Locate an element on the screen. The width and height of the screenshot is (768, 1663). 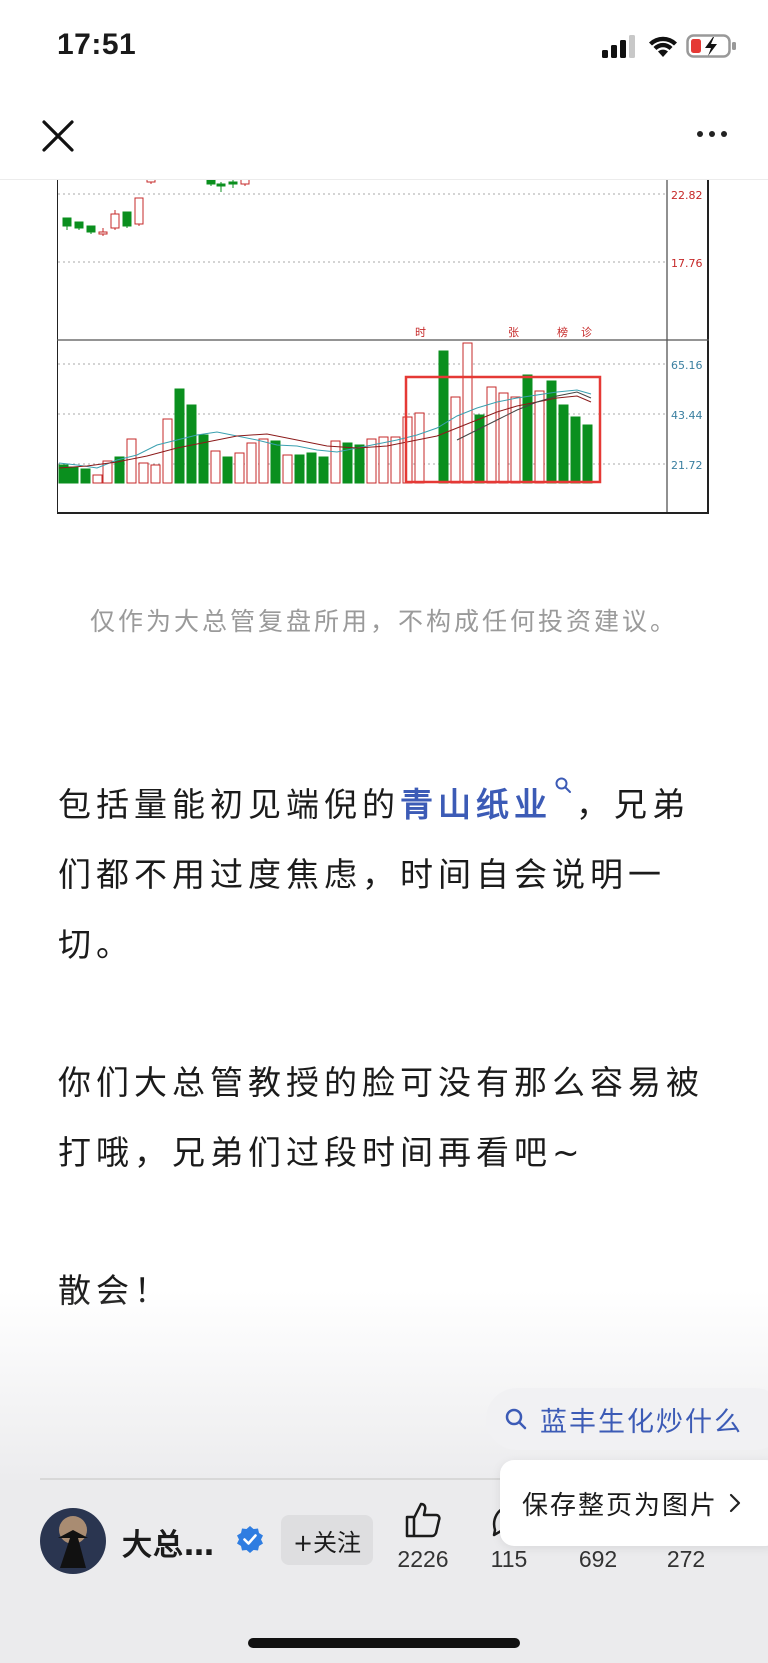
marker-label: 时 is located at coordinates (420, 332).